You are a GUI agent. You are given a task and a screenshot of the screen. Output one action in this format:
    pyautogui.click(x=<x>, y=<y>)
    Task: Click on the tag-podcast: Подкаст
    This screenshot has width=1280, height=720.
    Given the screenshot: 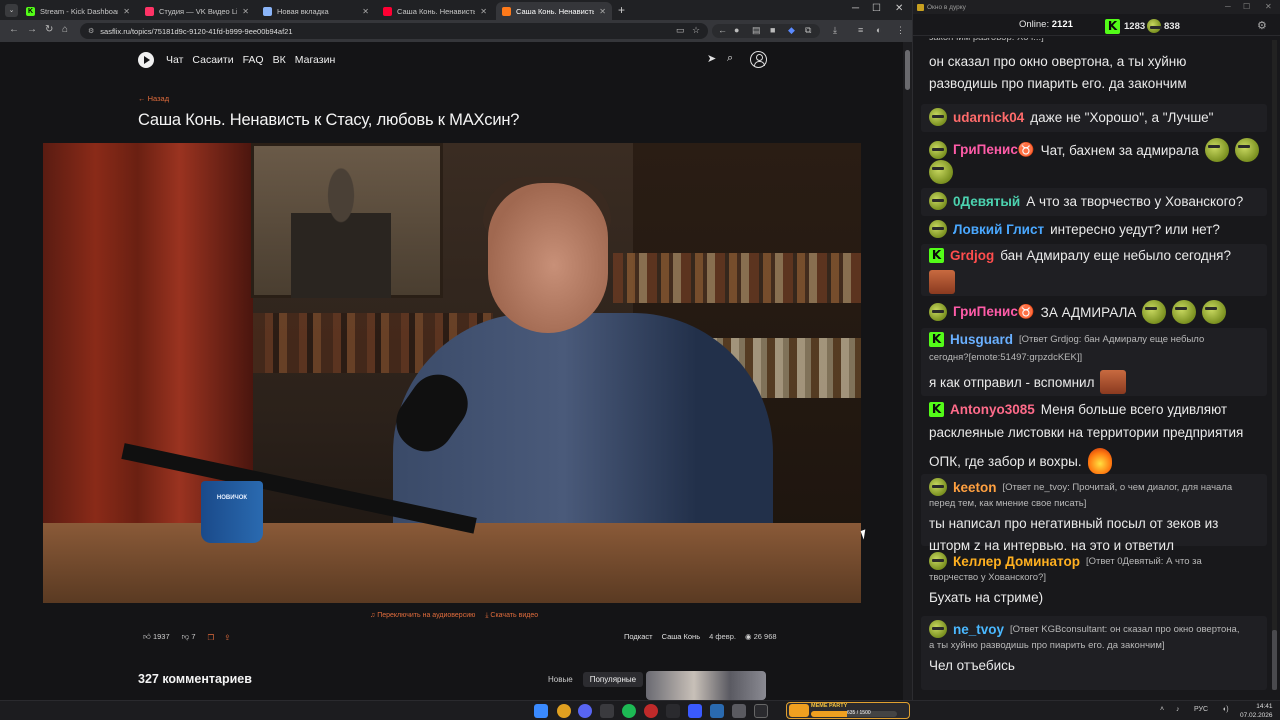 What is the action you would take?
    pyautogui.click(x=638, y=636)
    